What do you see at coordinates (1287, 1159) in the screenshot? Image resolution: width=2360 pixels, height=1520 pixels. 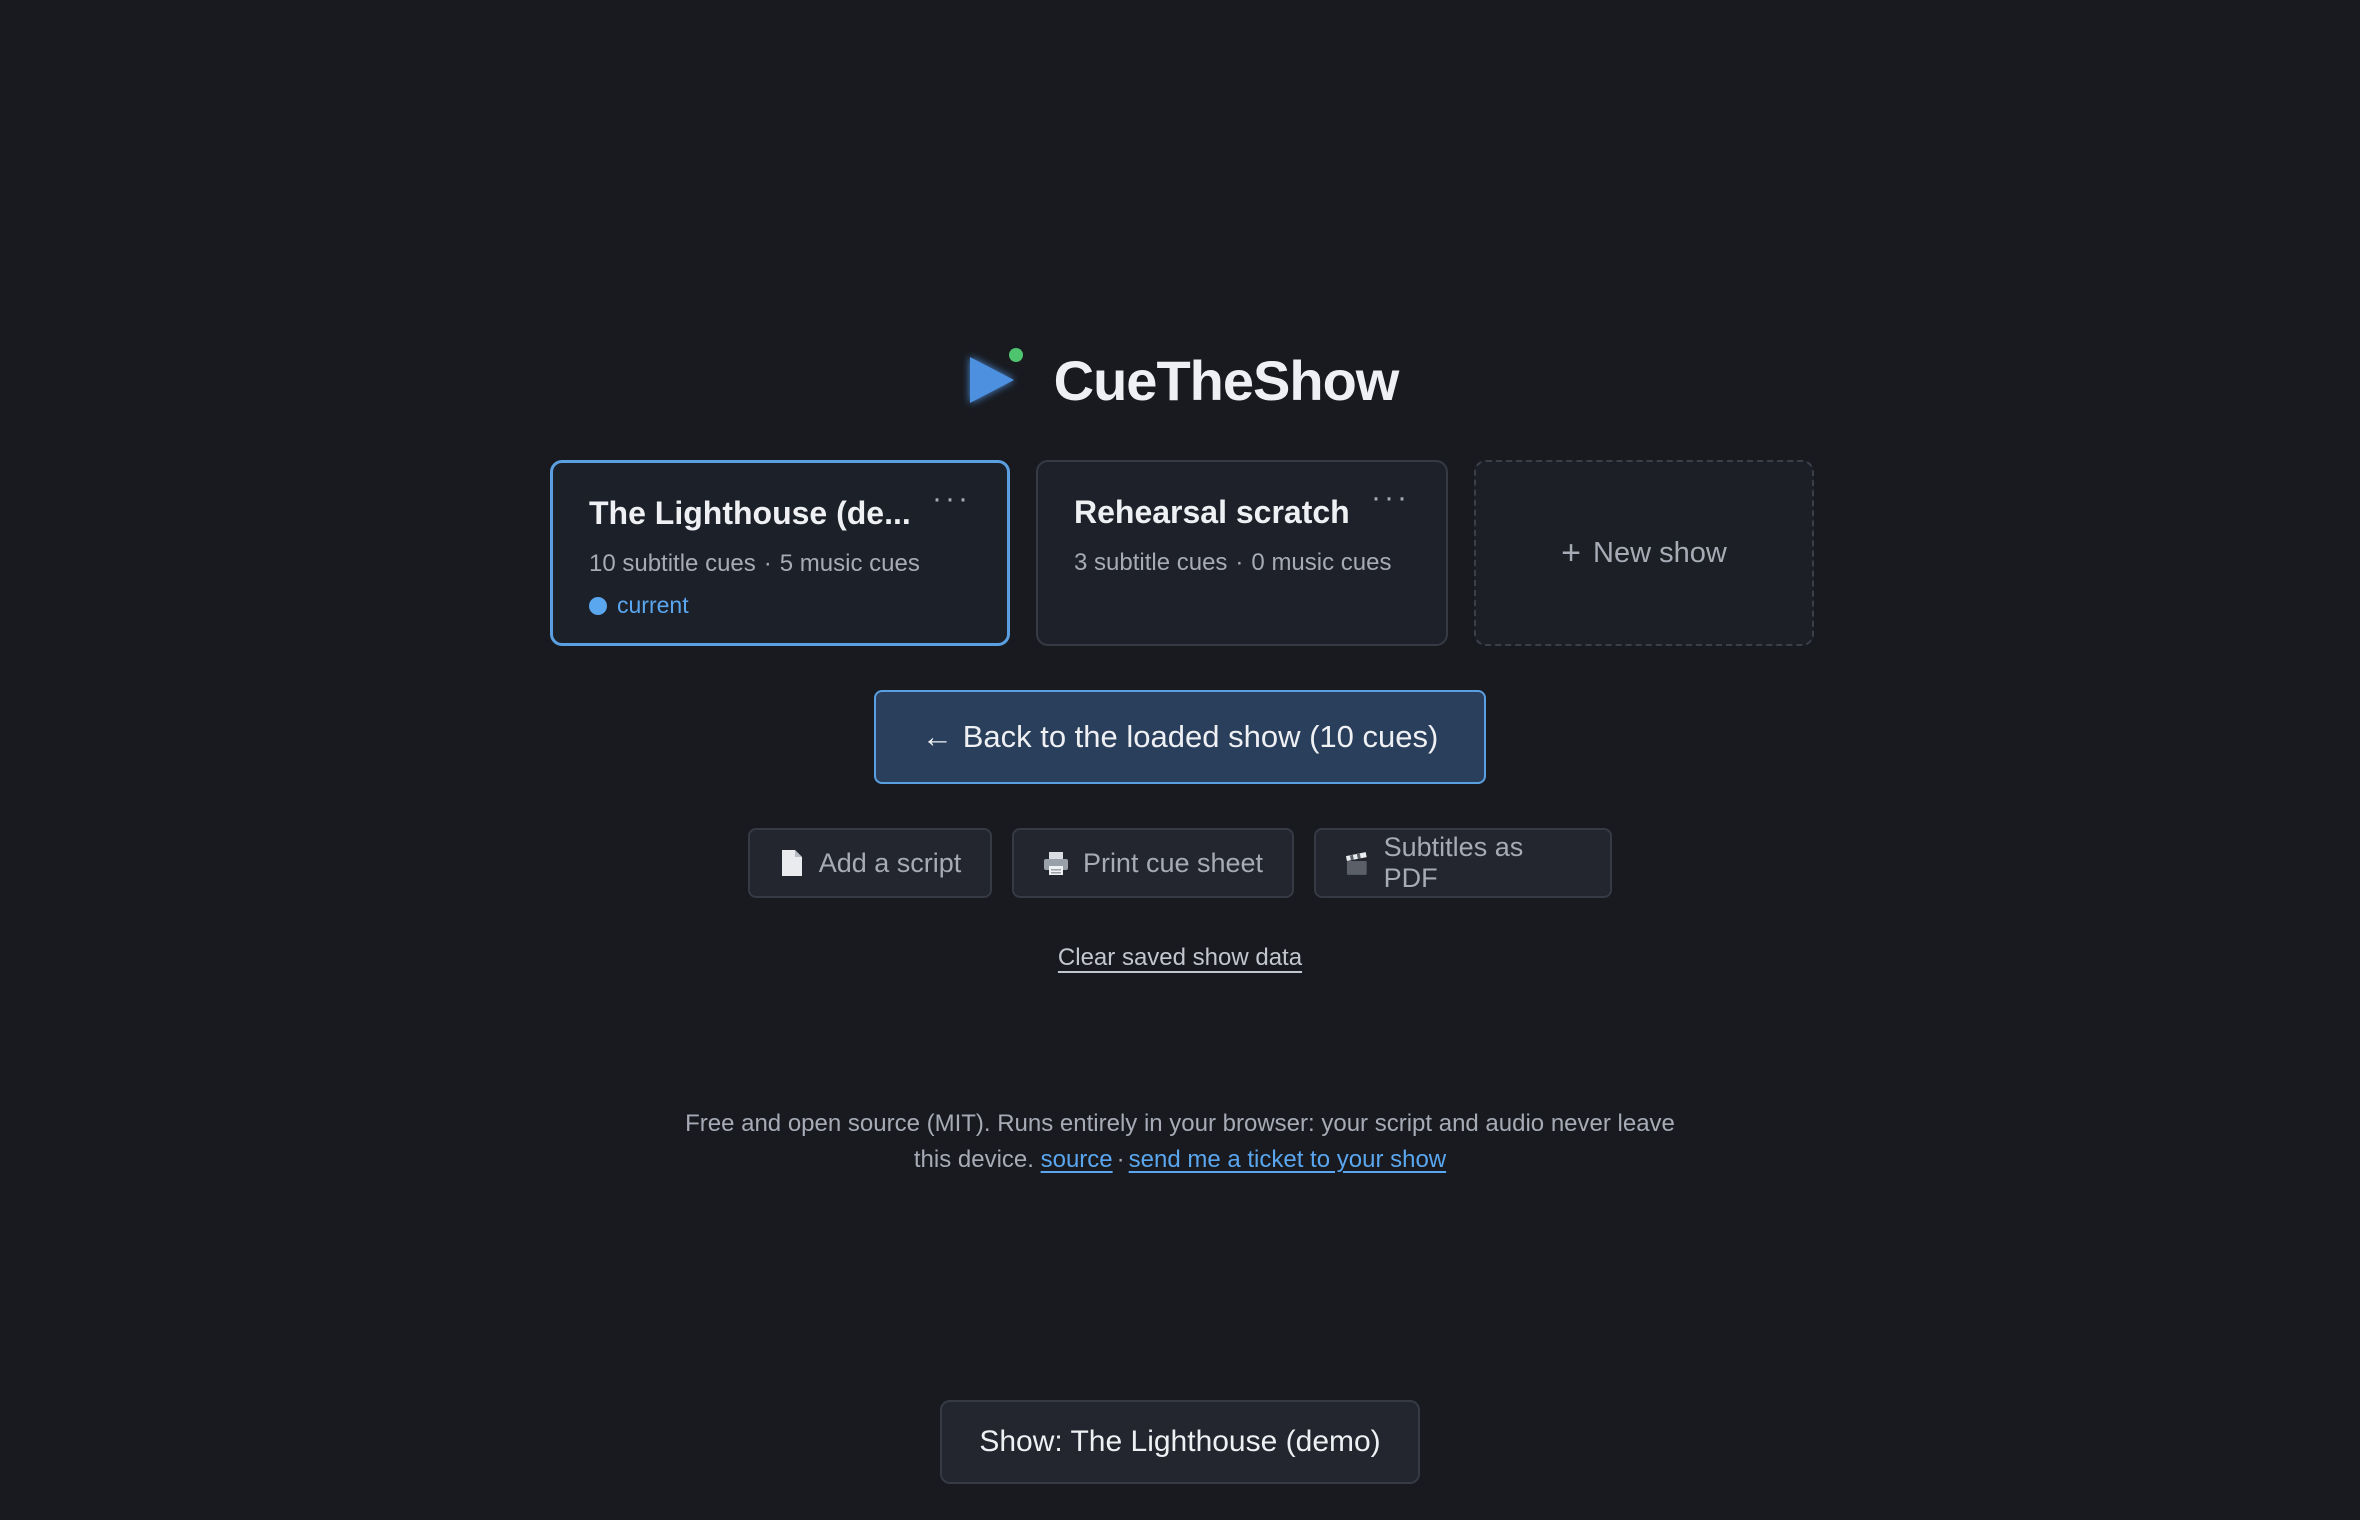 I see `ticket-link: send me a ticket to your show` at bounding box center [1287, 1159].